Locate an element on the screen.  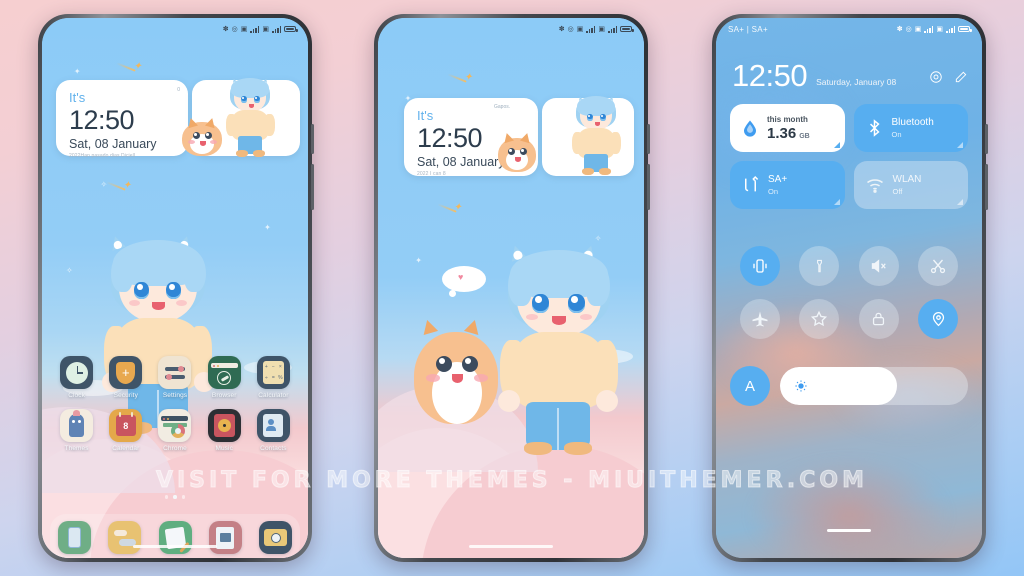
notes-icon is located at coordinates (175, 537).